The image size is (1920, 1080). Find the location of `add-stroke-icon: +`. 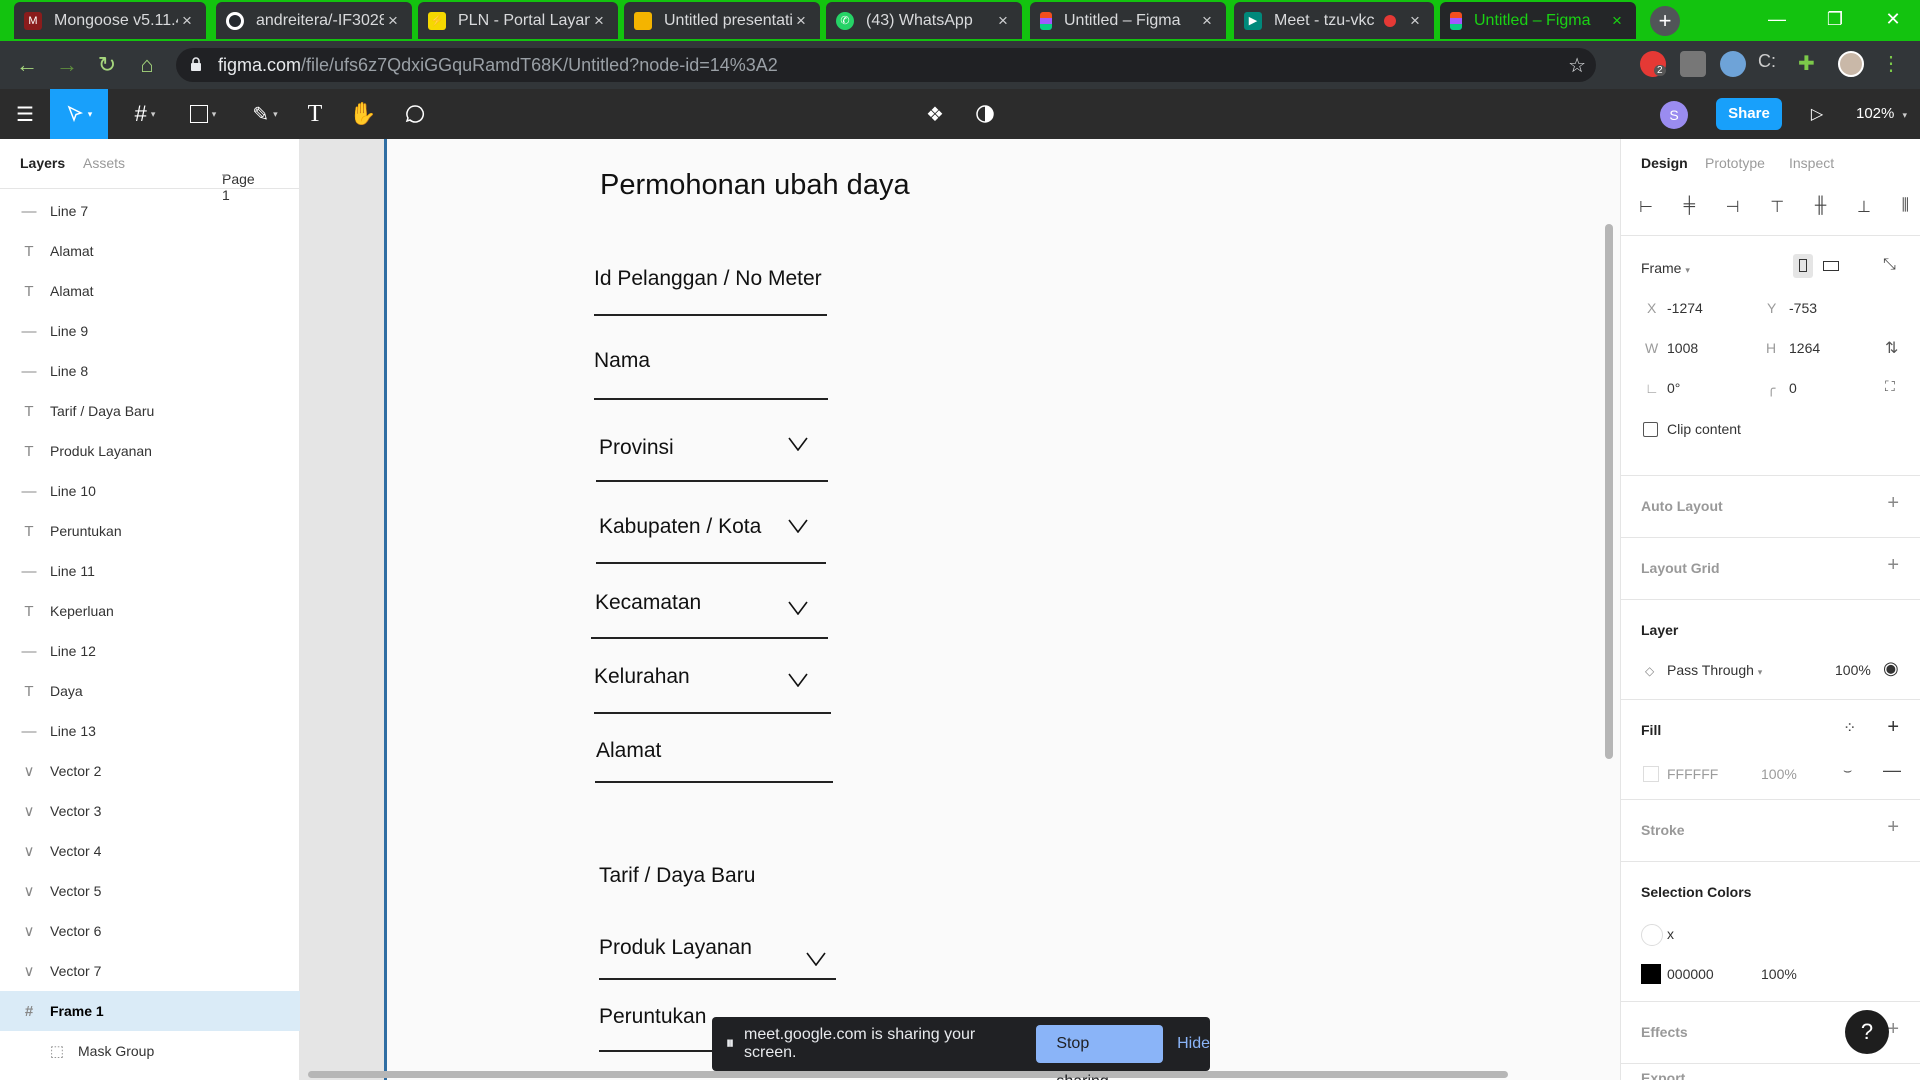

add-stroke-icon: + is located at coordinates (1893, 827).